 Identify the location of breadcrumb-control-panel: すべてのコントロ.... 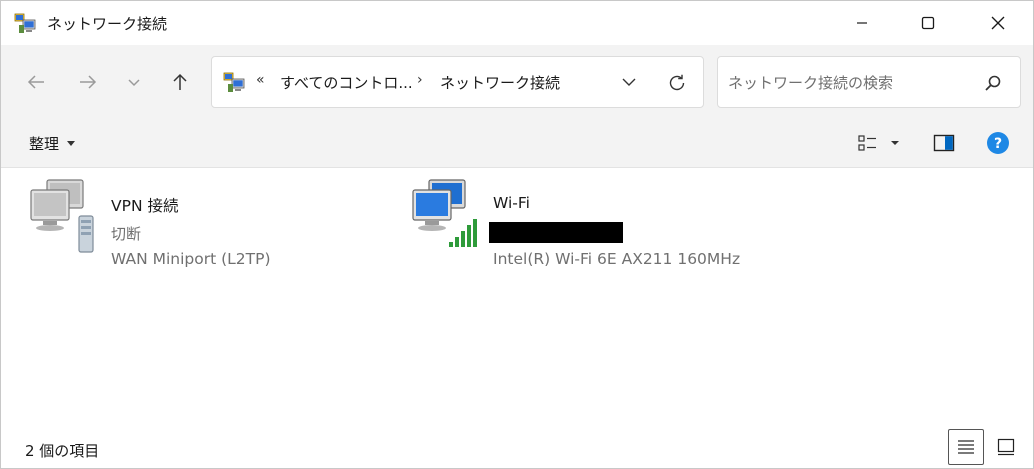
(346, 82).